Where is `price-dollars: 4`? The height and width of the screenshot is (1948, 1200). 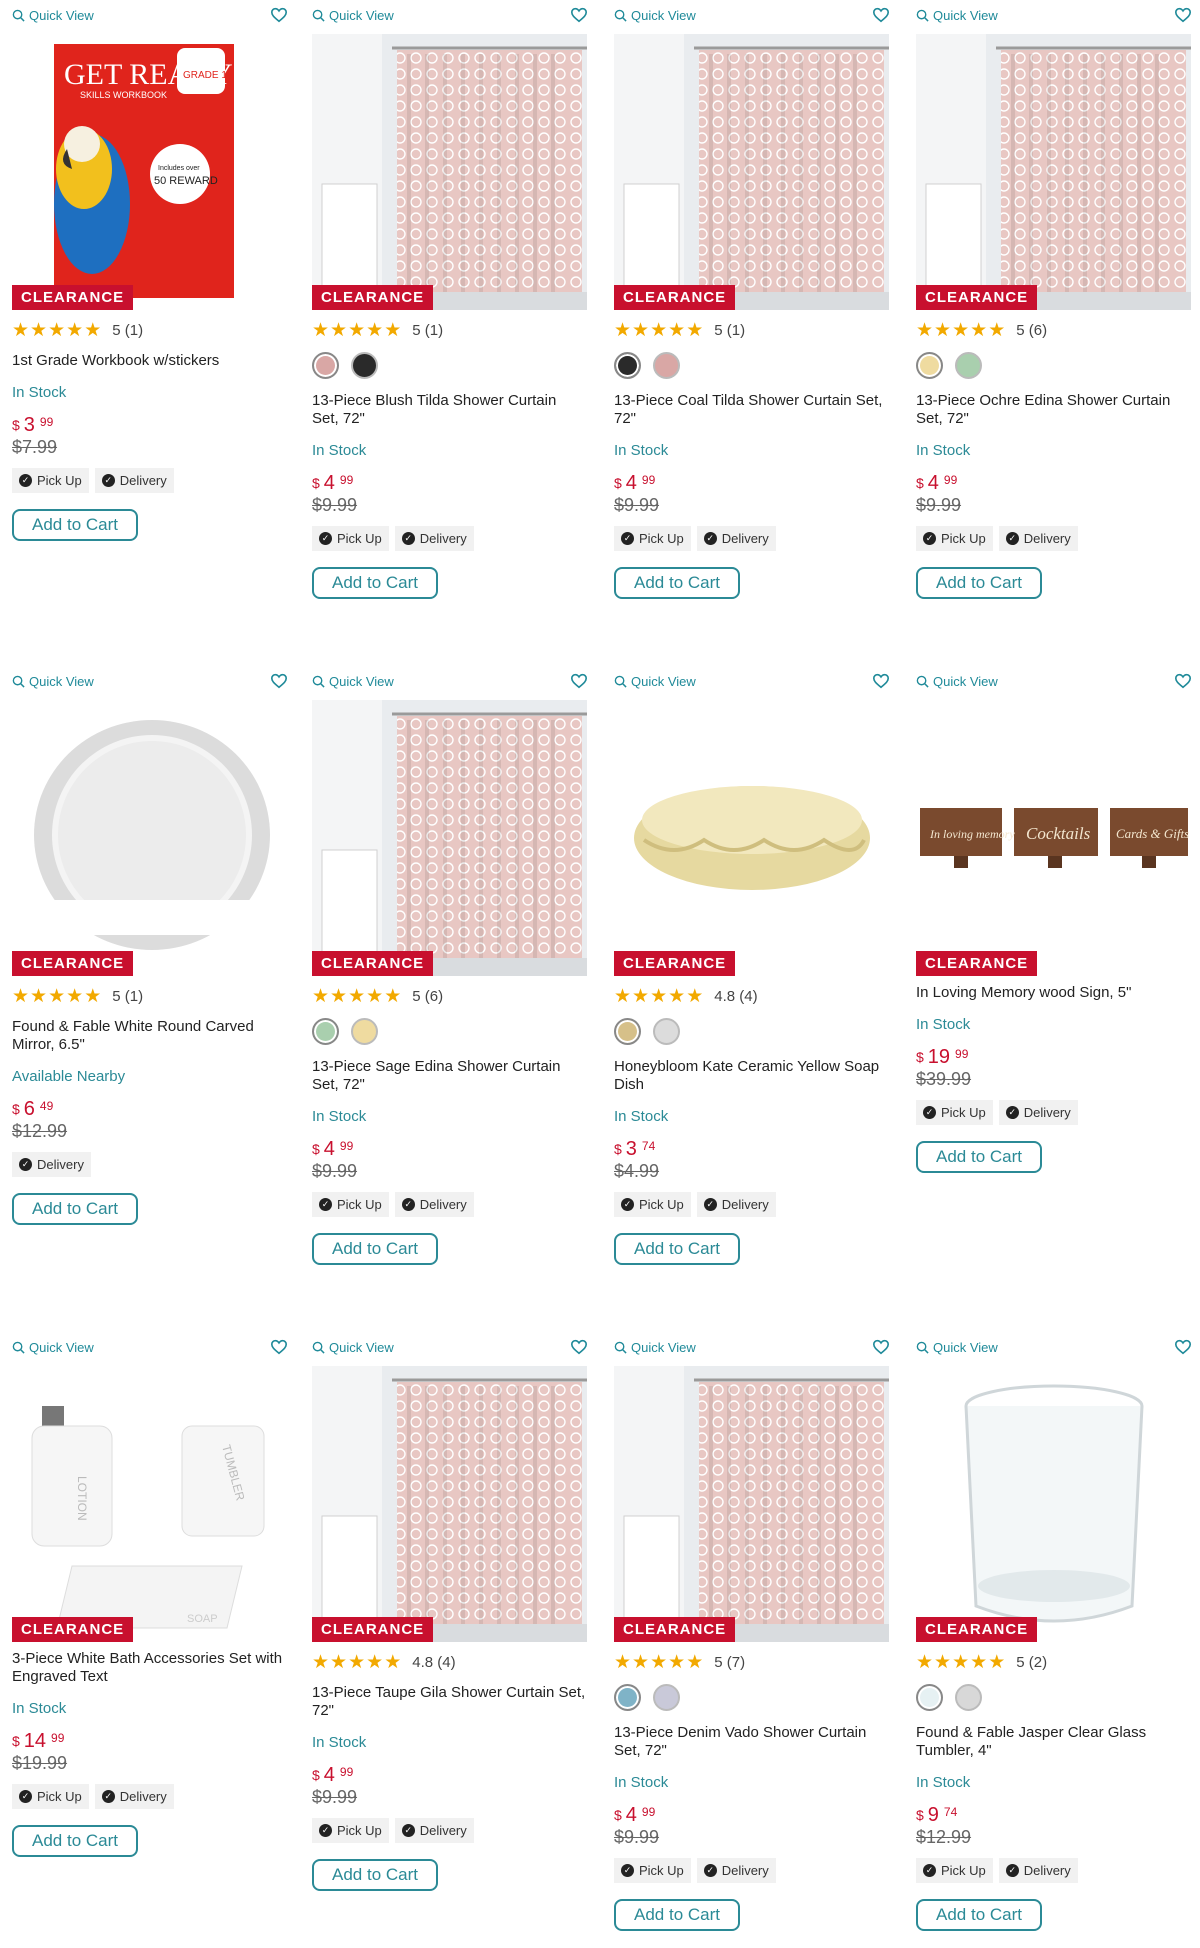
price-dollars: 4 is located at coordinates (631, 483).